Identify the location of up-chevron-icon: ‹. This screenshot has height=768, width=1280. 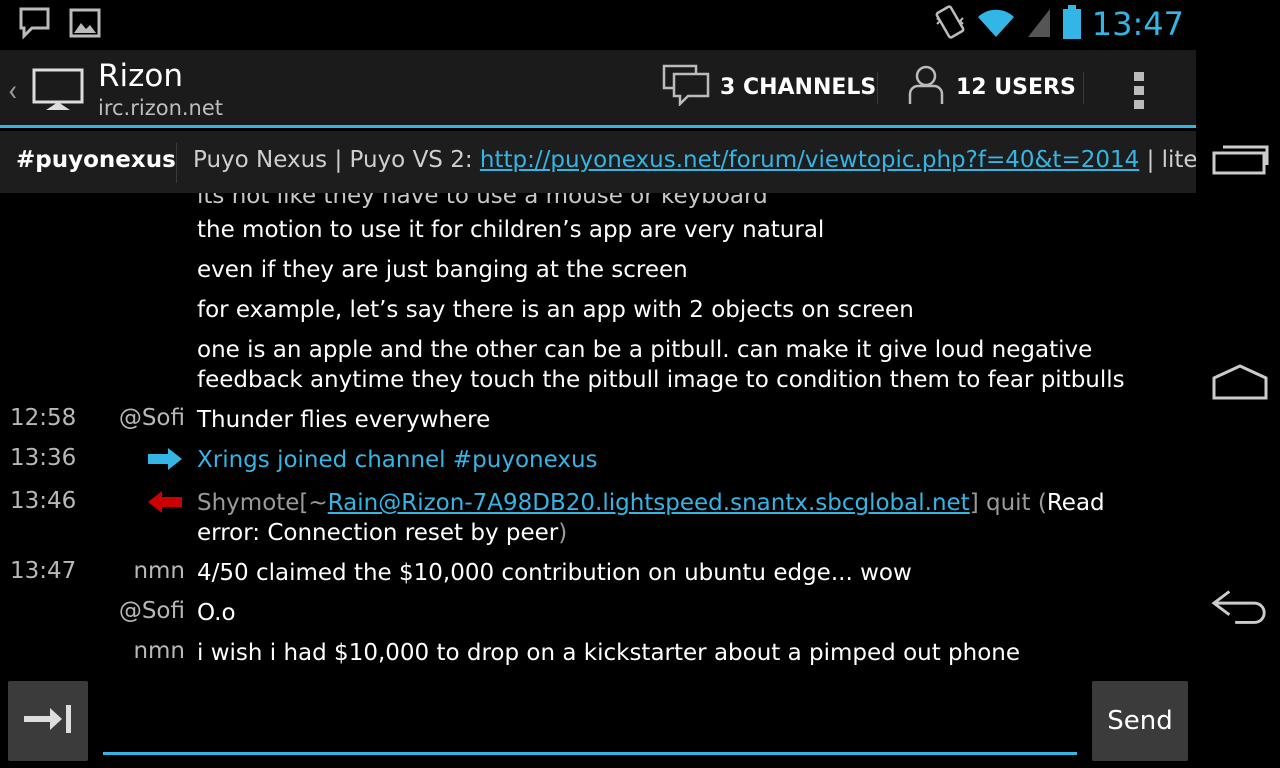
(12, 91).